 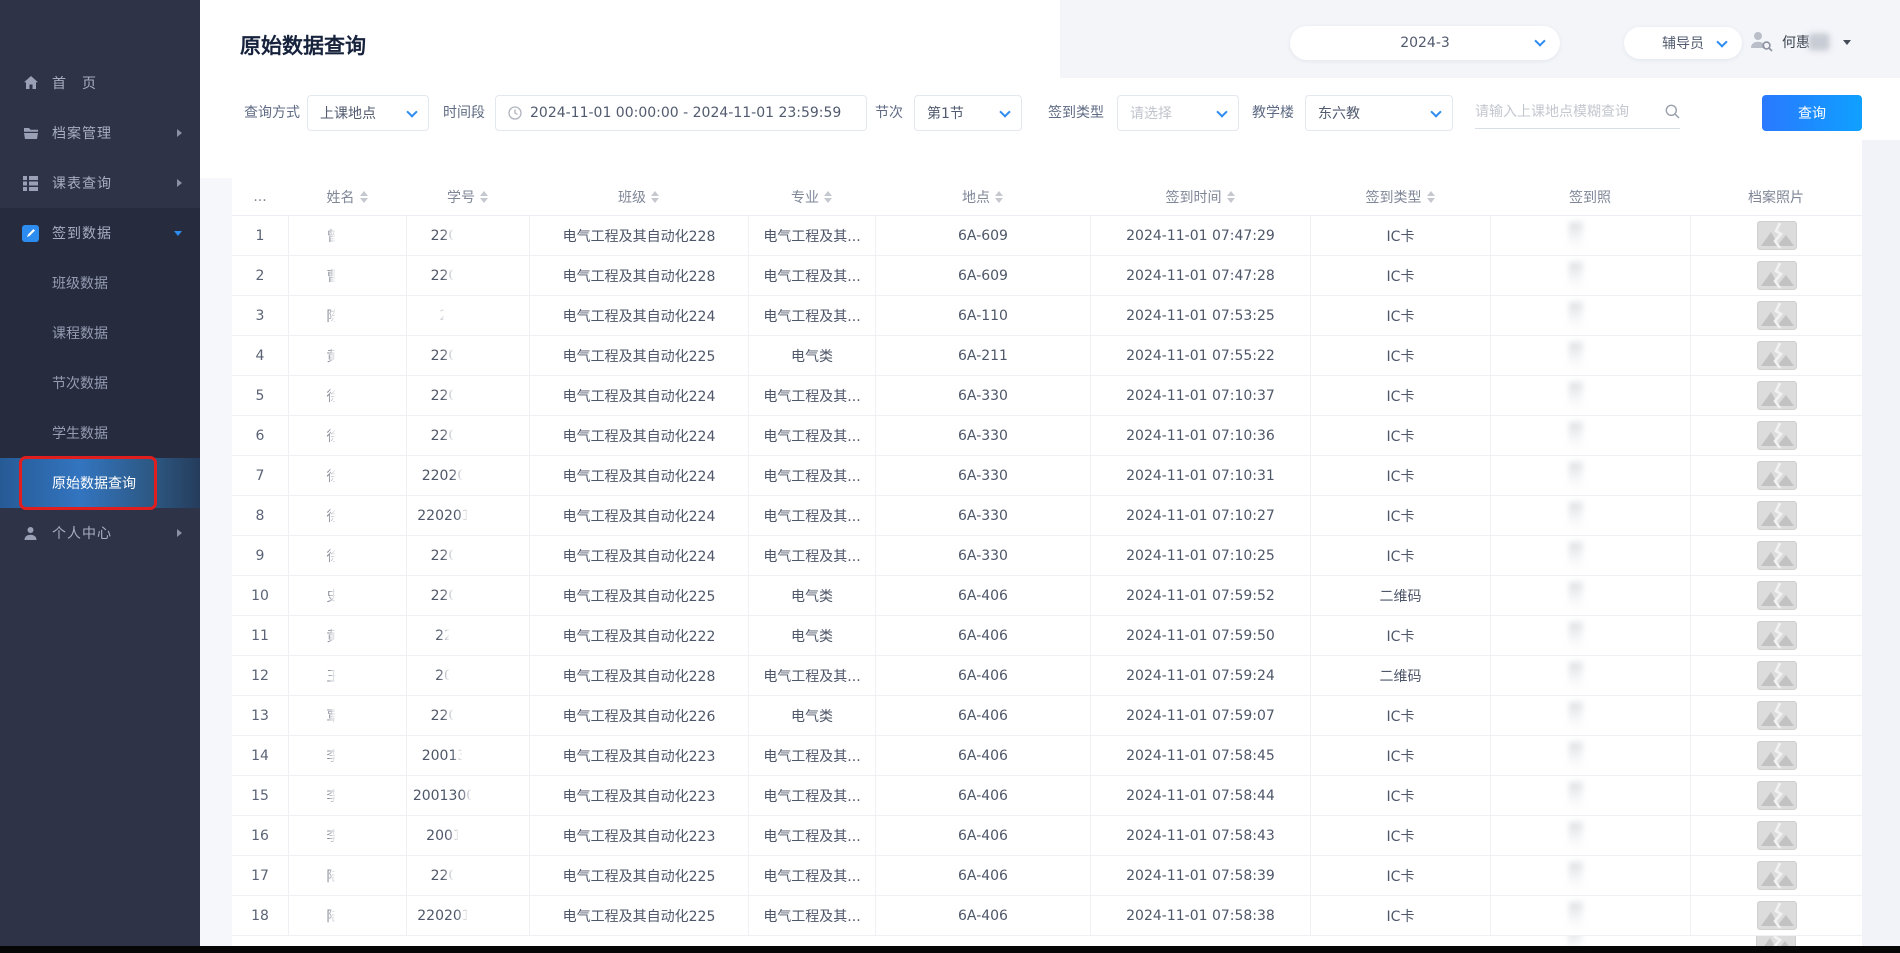 I want to click on column-header-name: 姓名, so click(x=347, y=197).